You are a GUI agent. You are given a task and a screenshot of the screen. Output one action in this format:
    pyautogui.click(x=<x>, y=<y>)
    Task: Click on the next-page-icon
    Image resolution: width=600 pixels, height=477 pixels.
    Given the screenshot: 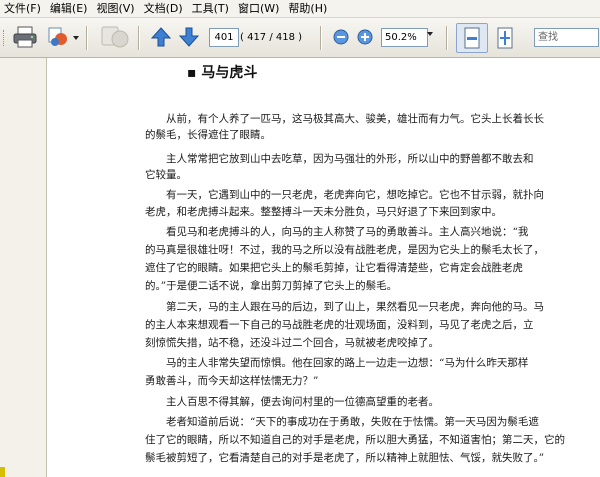 What is the action you would take?
    pyautogui.click(x=189, y=37)
    